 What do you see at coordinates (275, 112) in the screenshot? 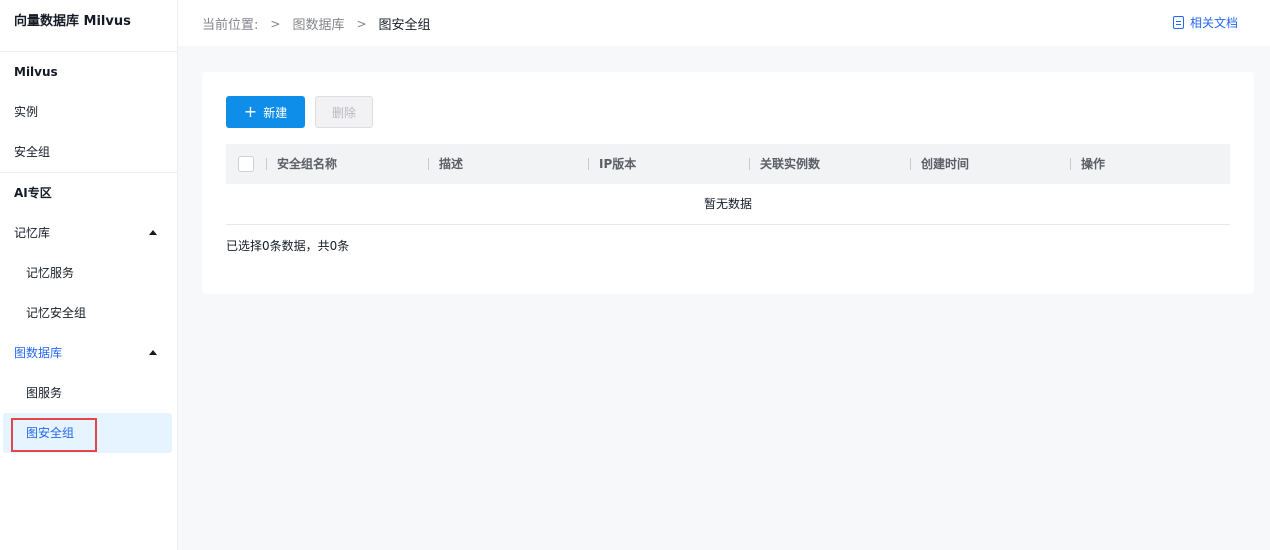
I see `new-button-label: 新建` at bounding box center [275, 112].